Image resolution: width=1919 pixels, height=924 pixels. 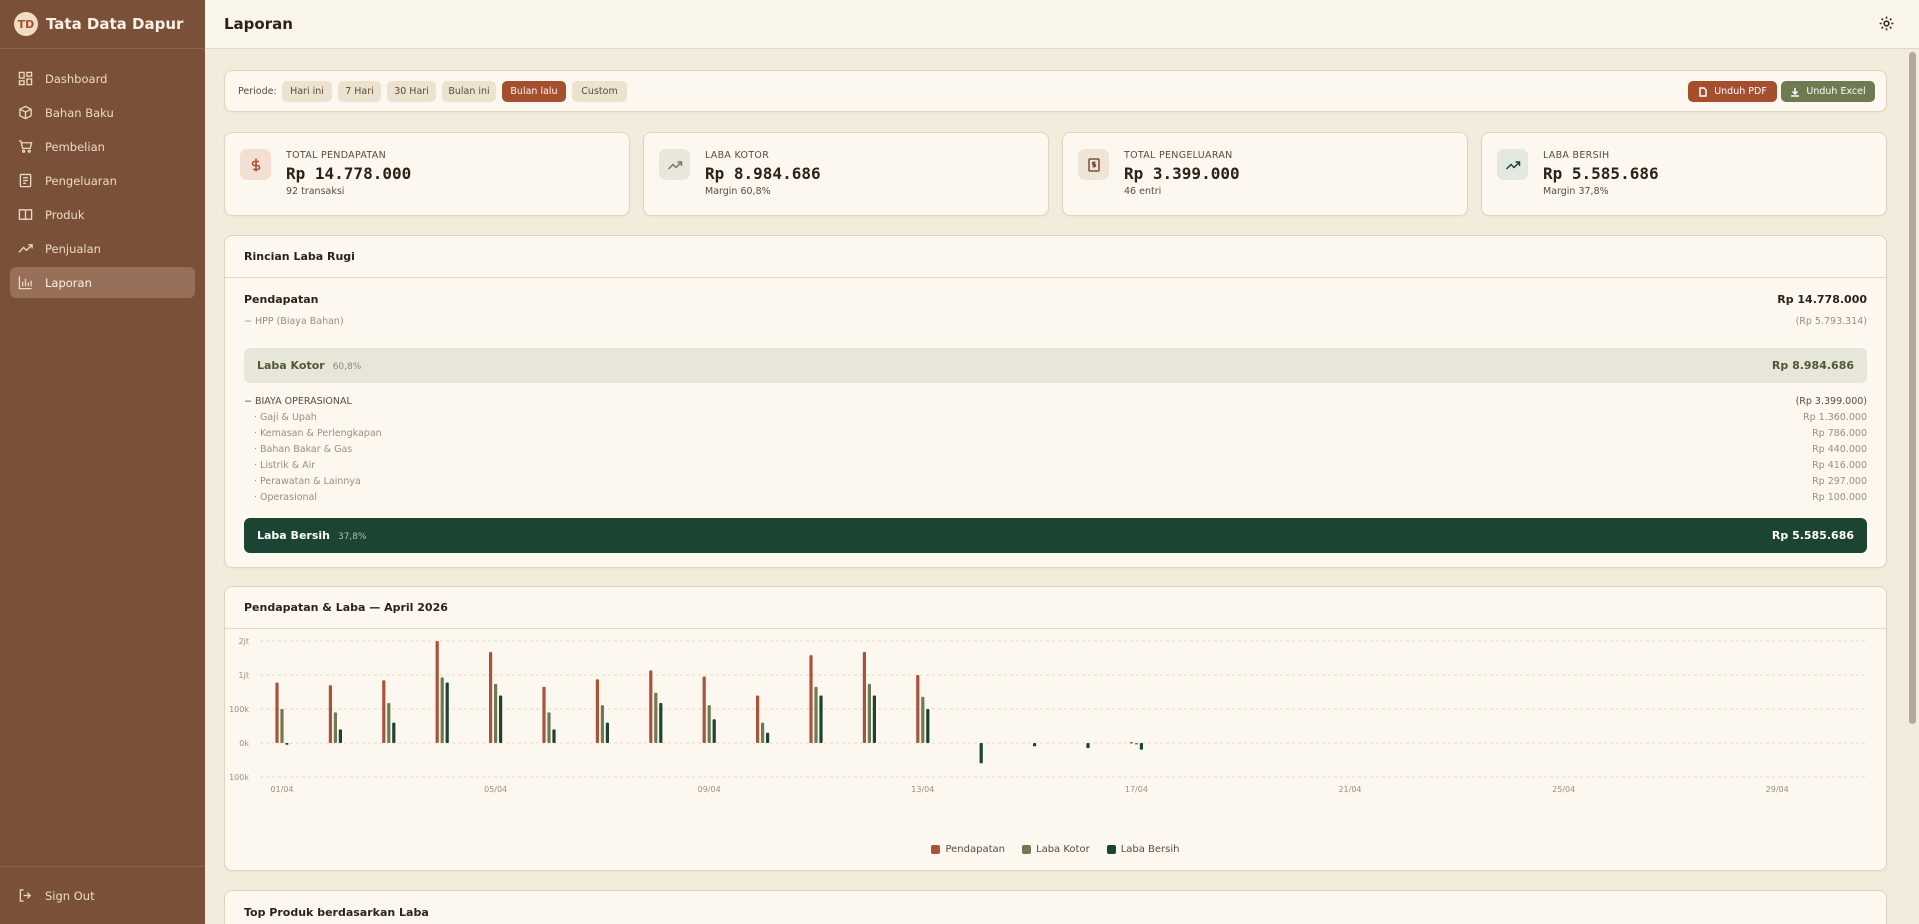 I want to click on legend-label: Laba Kotor, so click(x=1063, y=849).